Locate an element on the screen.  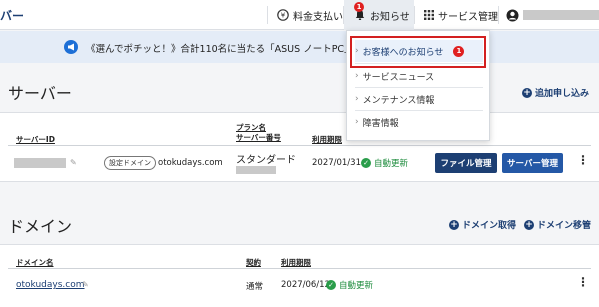
notice-menu-maintenance: › メンテナンス情報 is located at coordinates (419, 99).